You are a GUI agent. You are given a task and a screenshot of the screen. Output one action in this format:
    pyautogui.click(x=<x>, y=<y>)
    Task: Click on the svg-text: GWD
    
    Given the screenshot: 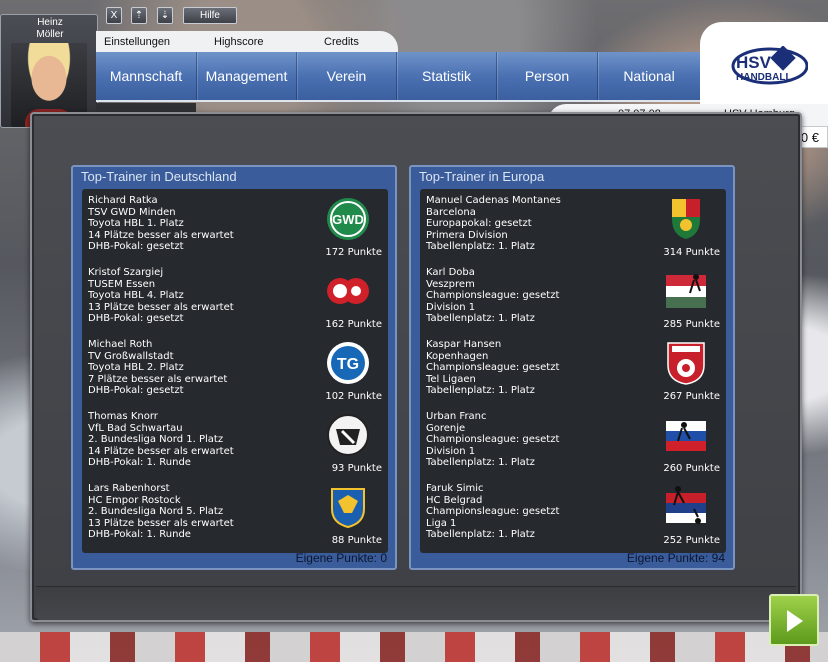 What is the action you would take?
    pyautogui.click(x=348, y=219)
    